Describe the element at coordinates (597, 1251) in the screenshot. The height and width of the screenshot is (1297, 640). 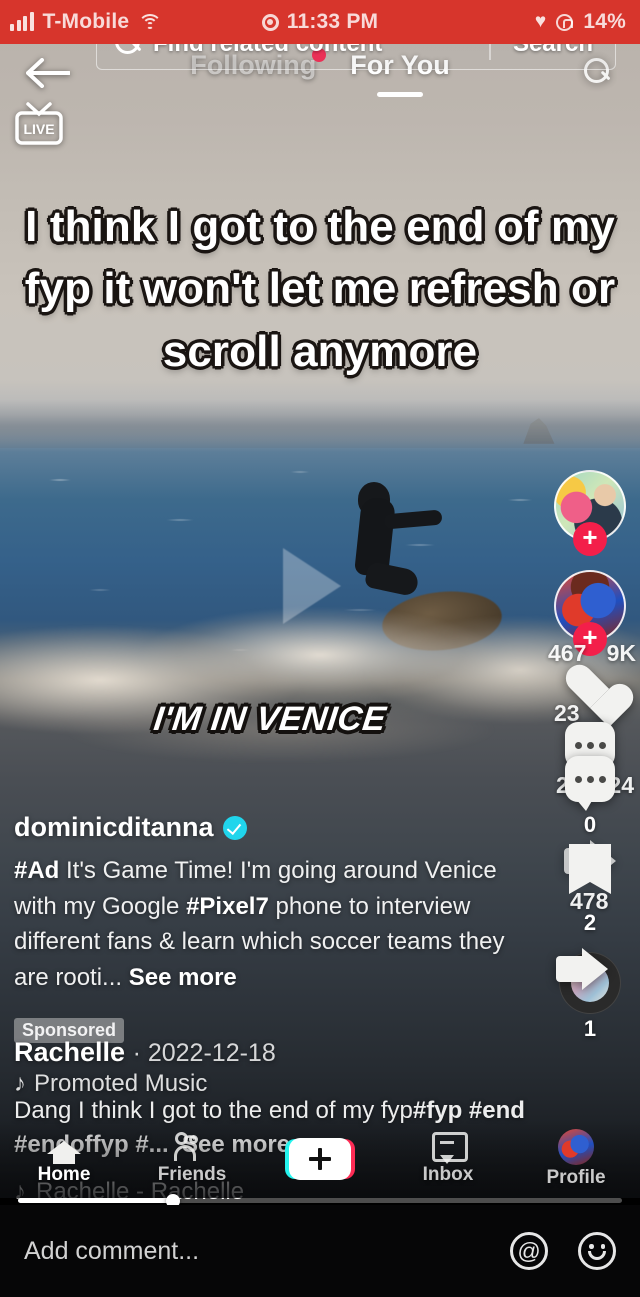
I see `emoji-icon` at that location.